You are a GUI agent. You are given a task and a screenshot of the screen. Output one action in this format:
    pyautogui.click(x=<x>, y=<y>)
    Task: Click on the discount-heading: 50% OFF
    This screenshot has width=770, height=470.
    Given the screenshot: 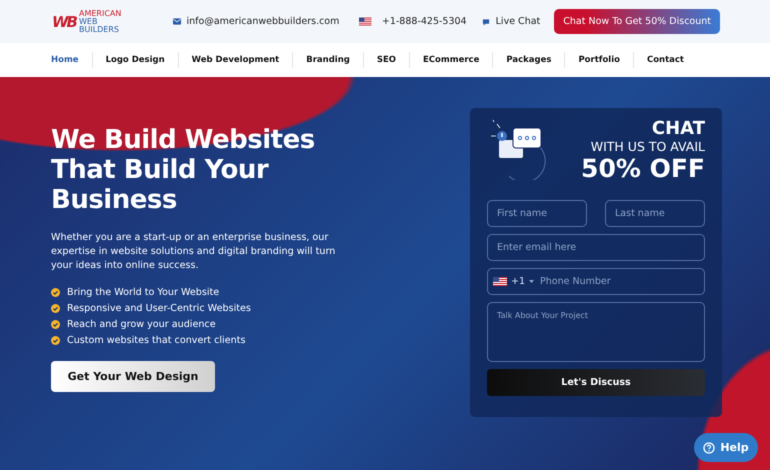 What is the action you would take?
    pyautogui.click(x=643, y=168)
    